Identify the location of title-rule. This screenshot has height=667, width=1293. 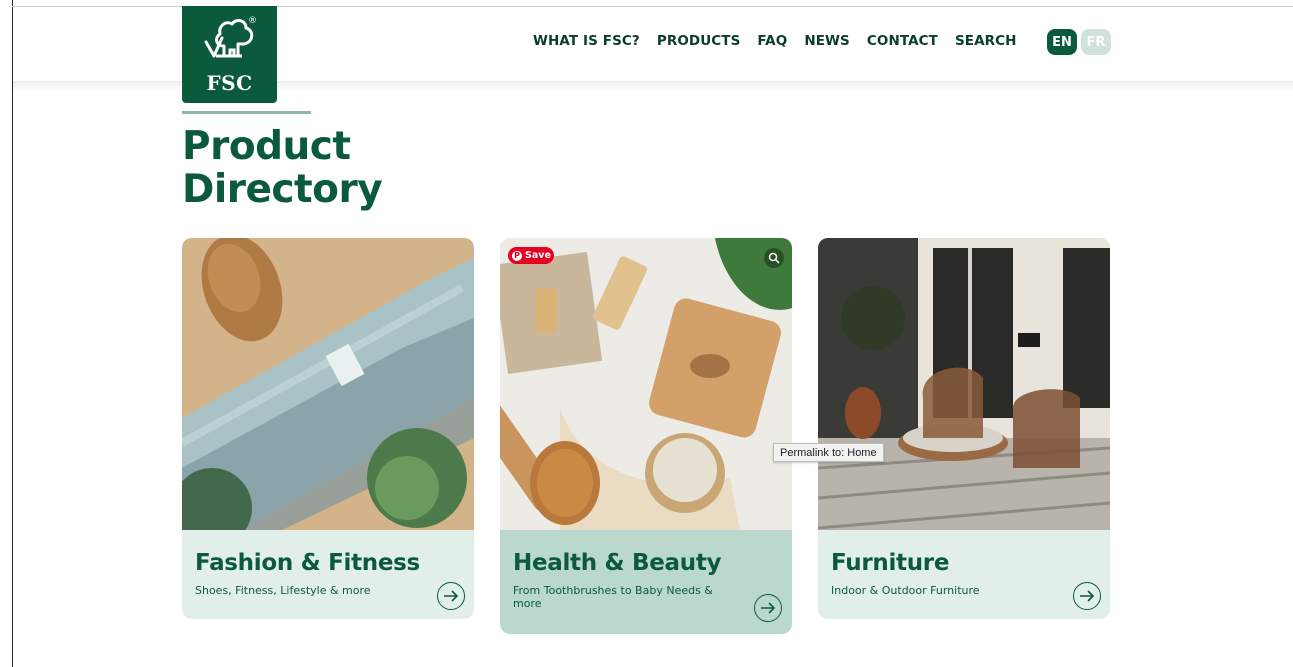
(246, 112).